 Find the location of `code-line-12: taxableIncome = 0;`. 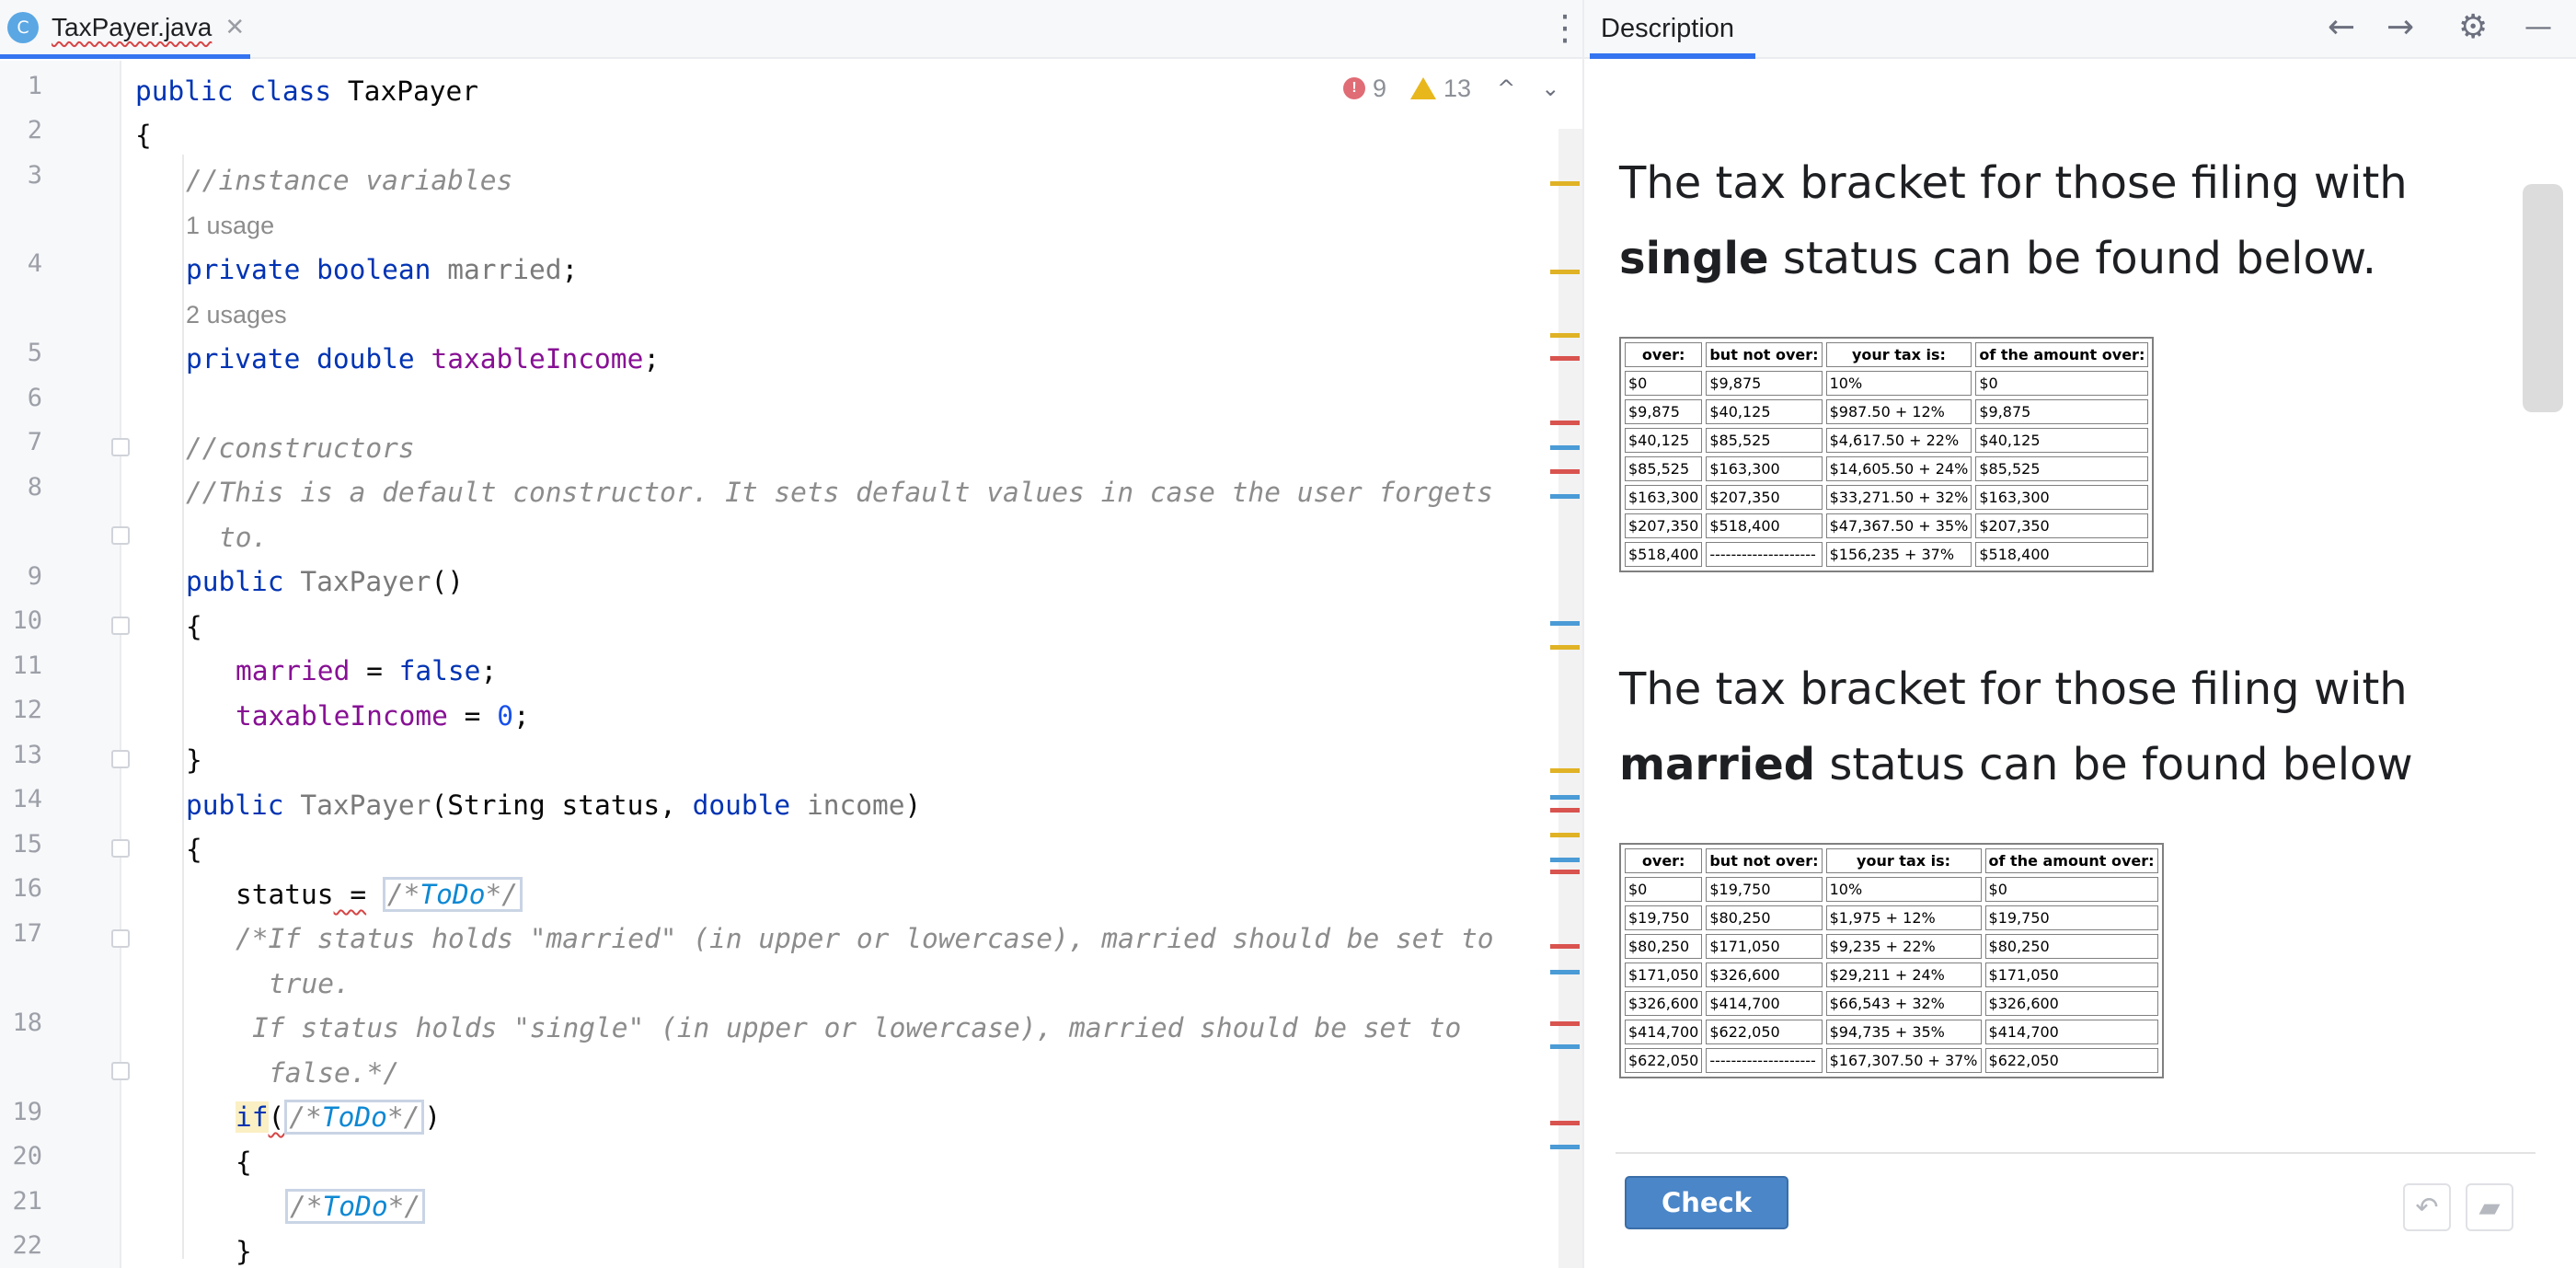

code-line-12: taxableIncome = 0; is located at coordinates (383, 715).